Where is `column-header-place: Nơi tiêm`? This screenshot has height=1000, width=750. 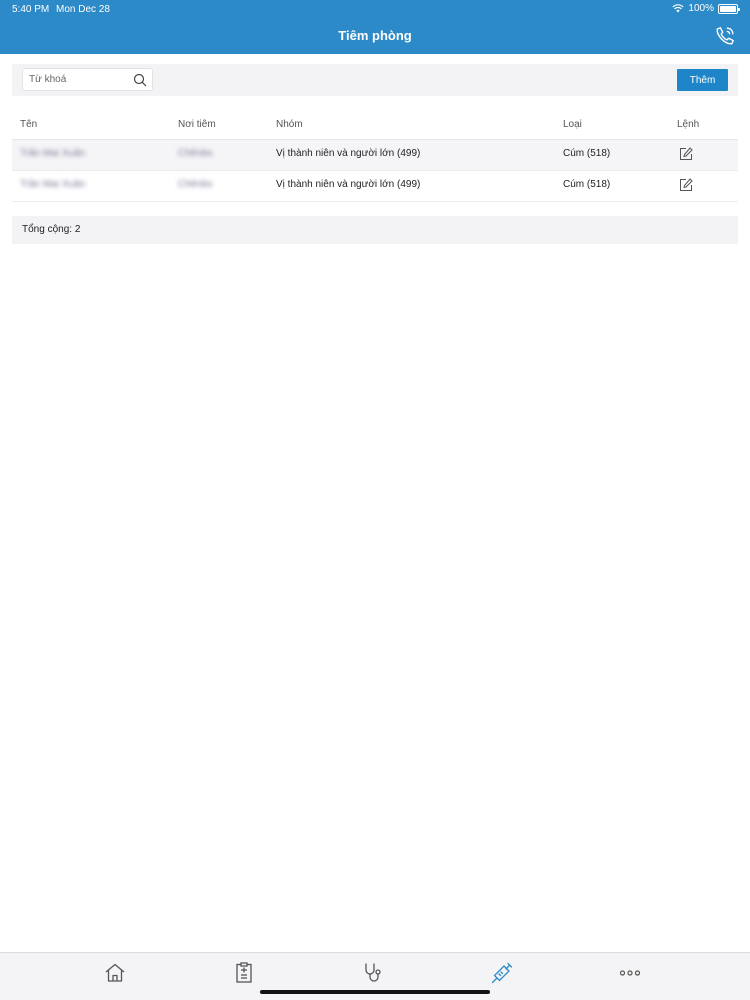
column-header-place: Nơi tiêm is located at coordinates (197, 124).